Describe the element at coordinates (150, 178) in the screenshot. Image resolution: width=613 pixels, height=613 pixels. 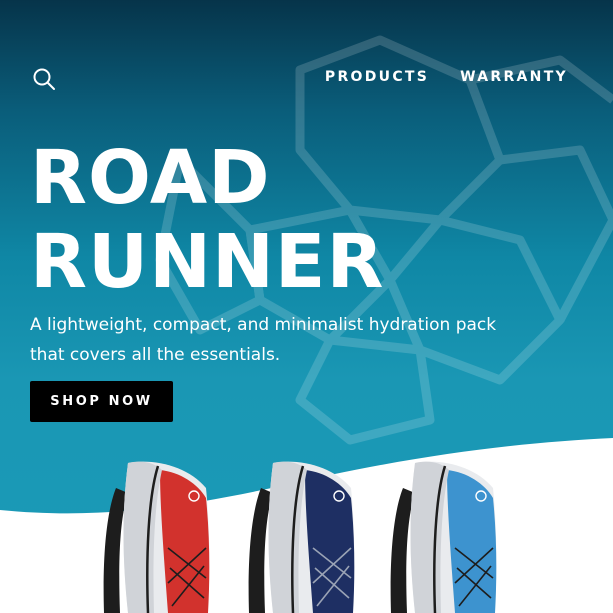
I see `title-line-1: ROAD` at that location.